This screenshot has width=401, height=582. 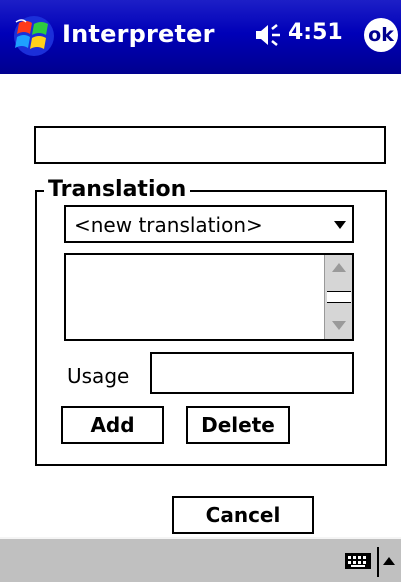 I want to click on sip-divider, so click(x=378, y=562).